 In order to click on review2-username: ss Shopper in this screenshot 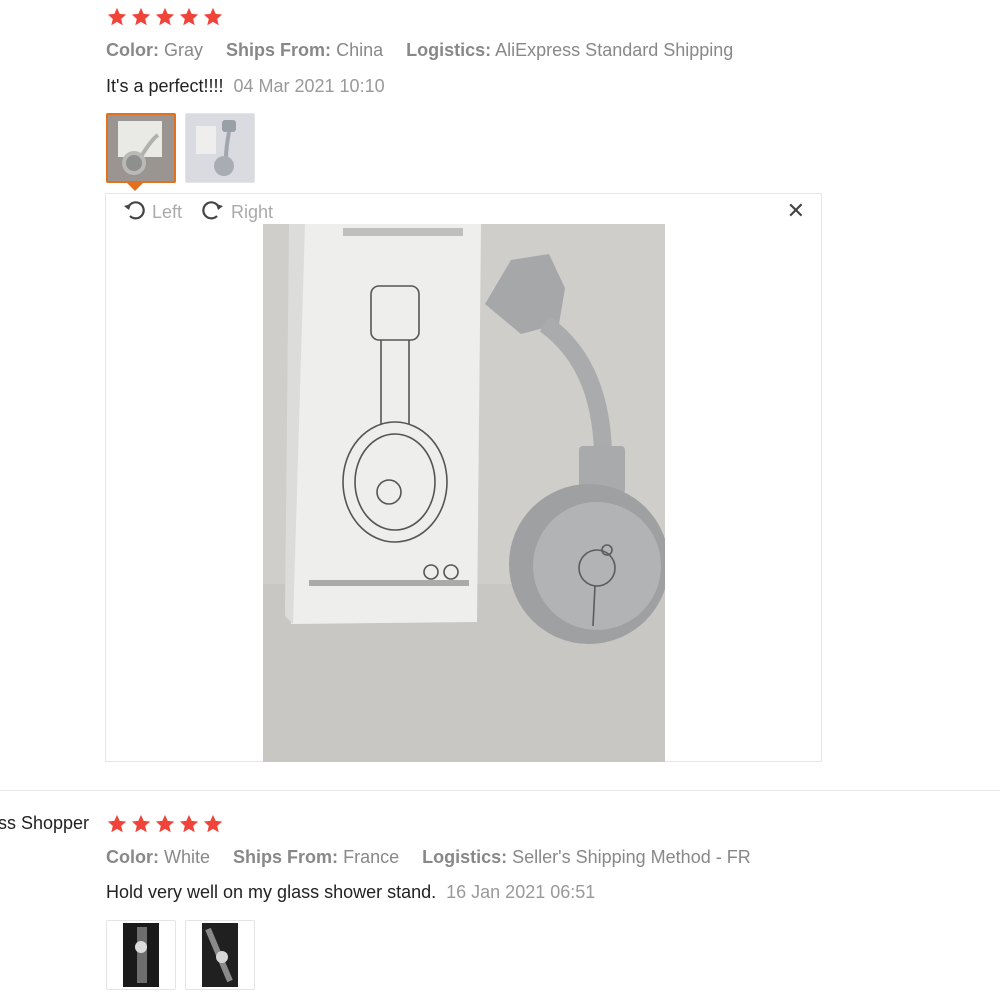, I will do `click(45, 823)`.